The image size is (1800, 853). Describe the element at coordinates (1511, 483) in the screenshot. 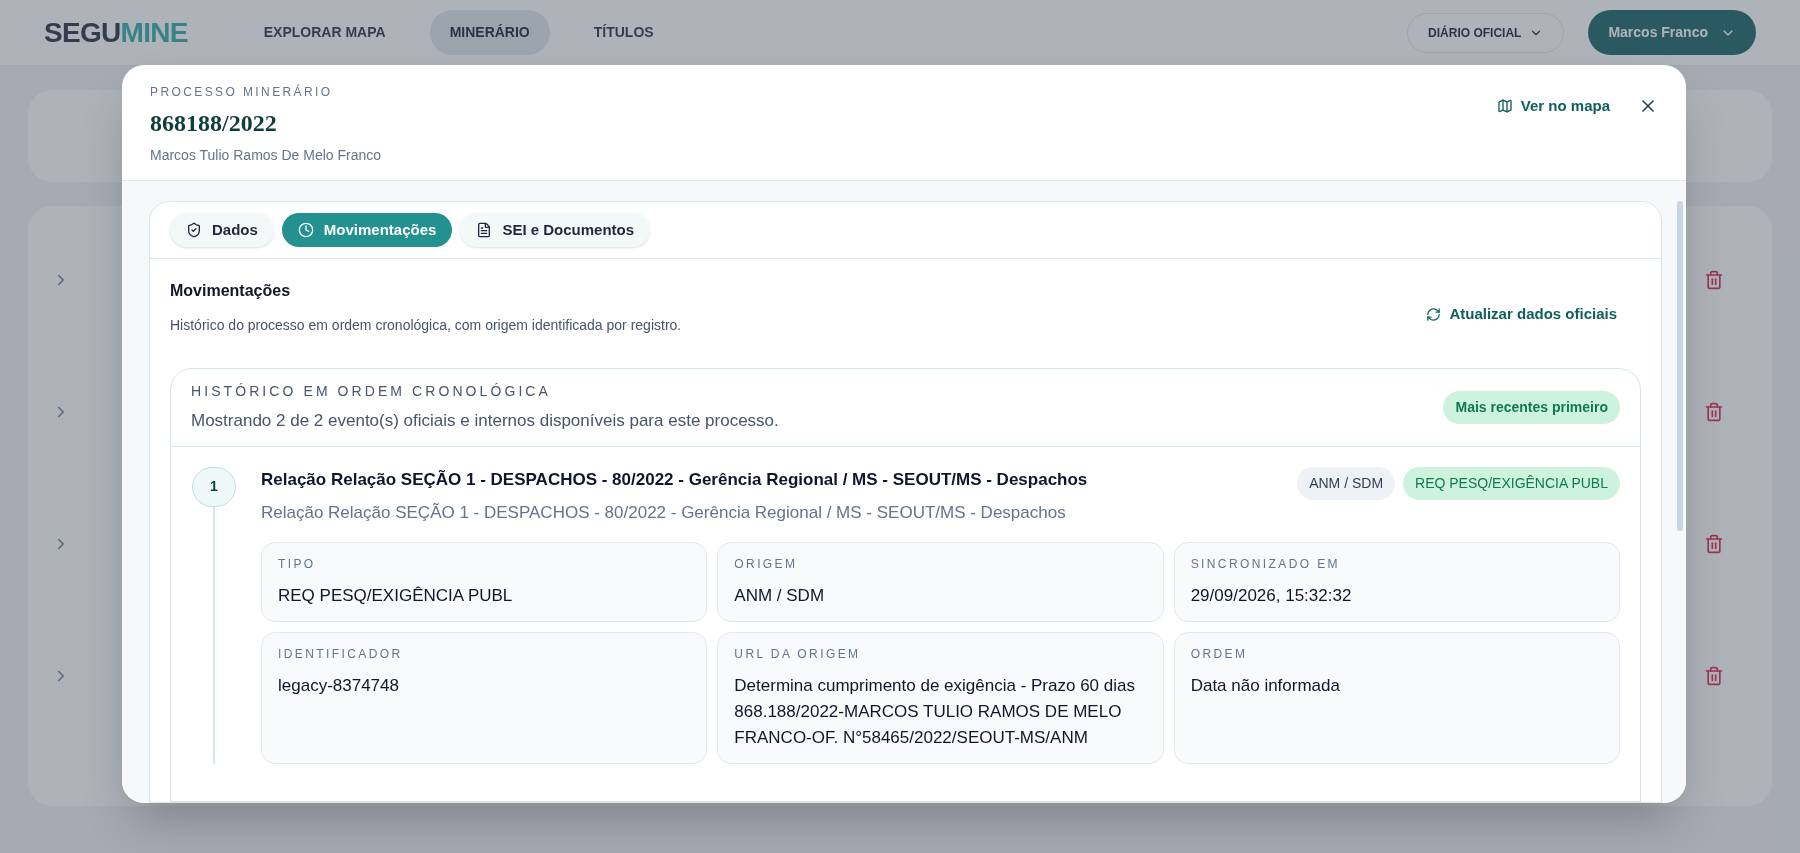

I see `event-tag: REQ PESQ/EXIGÊNCIA PUBL` at that location.